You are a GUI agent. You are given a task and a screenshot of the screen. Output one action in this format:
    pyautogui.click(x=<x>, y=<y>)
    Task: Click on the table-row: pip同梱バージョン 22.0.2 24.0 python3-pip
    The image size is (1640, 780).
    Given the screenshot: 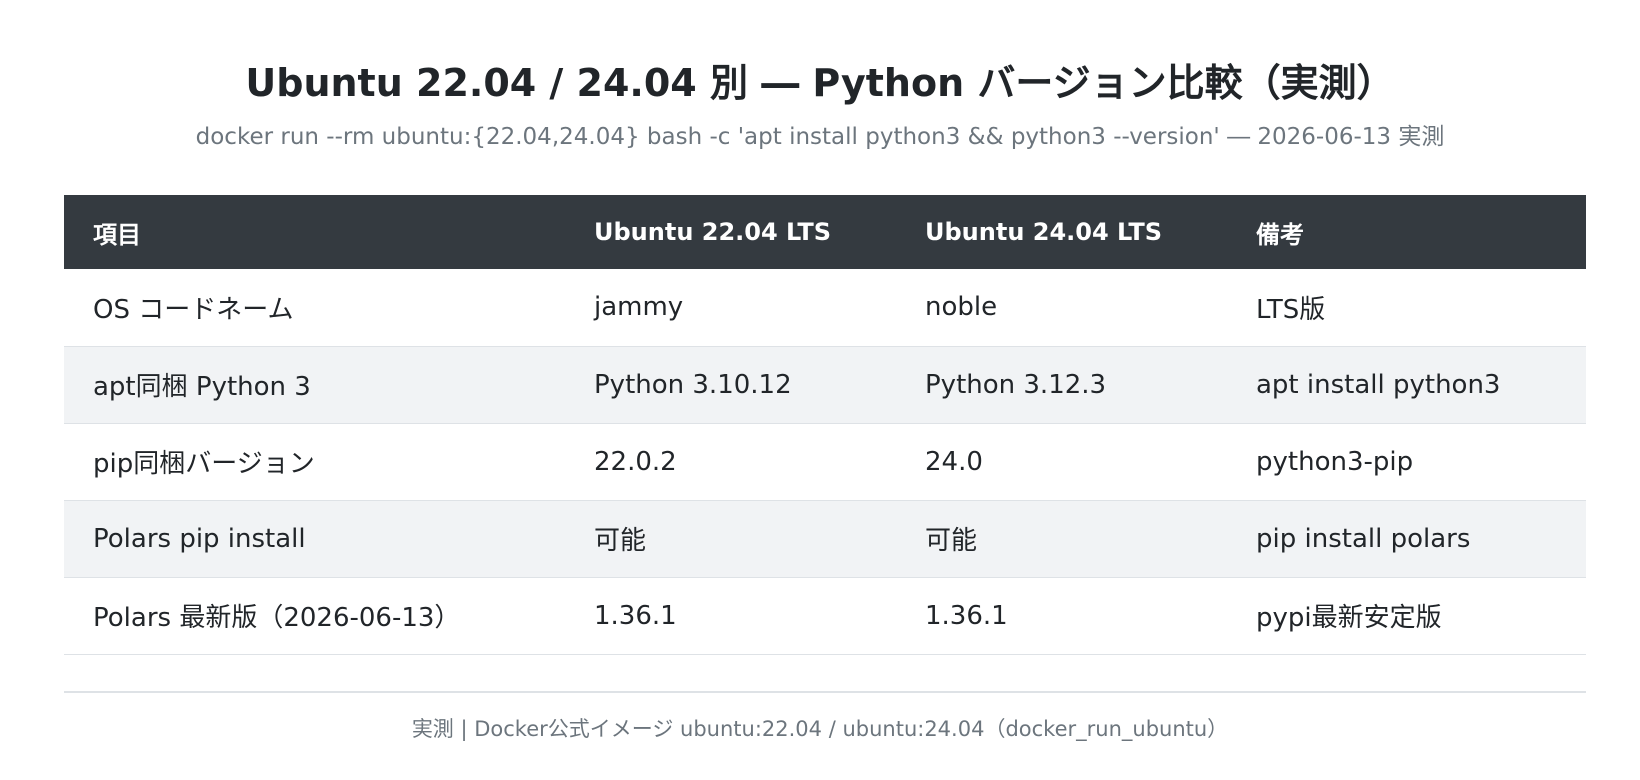 What is the action you would take?
    pyautogui.click(x=825, y=461)
    